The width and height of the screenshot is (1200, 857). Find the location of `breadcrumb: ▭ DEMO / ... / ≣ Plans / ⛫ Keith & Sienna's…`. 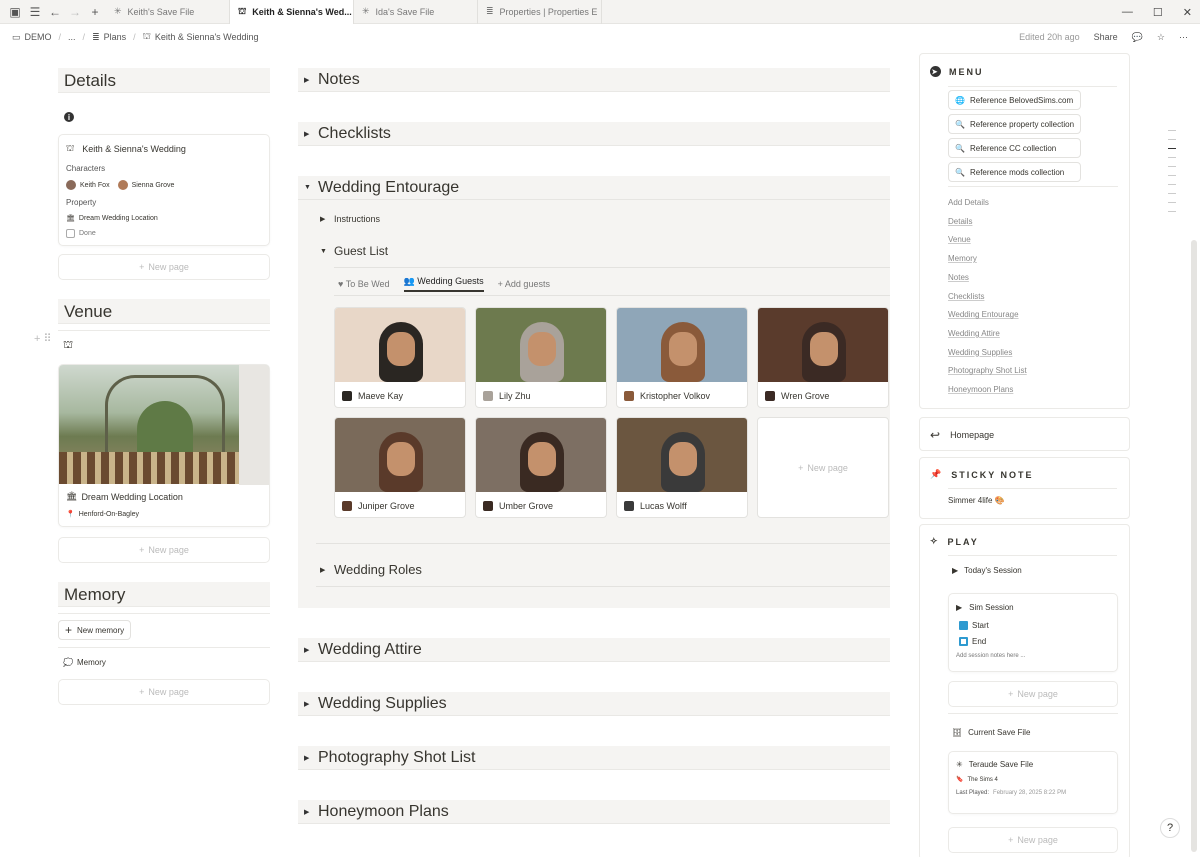

breadcrumb: ▭ DEMO / ... / ≣ Plans / ⛫ Keith & Sienna's… is located at coordinates (600, 37).